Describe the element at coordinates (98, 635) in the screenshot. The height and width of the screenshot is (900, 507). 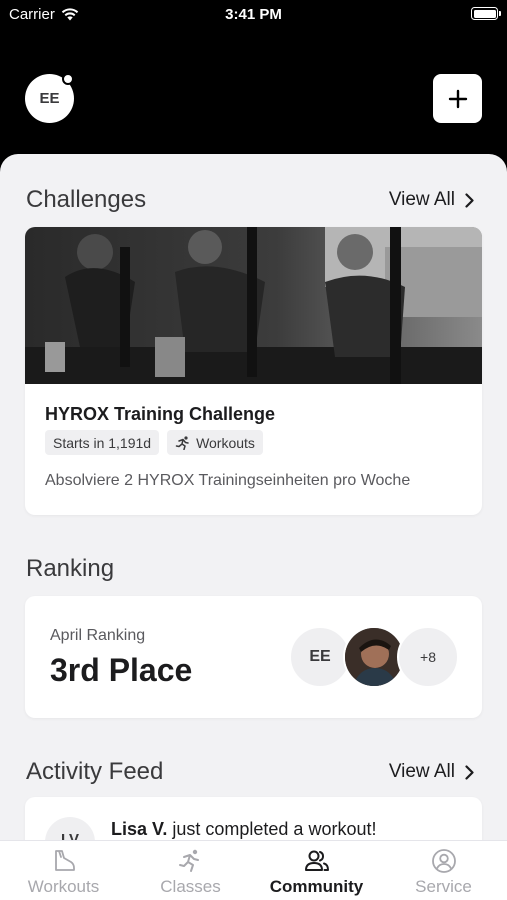
I see `ranking-label: April Ranking` at that location.